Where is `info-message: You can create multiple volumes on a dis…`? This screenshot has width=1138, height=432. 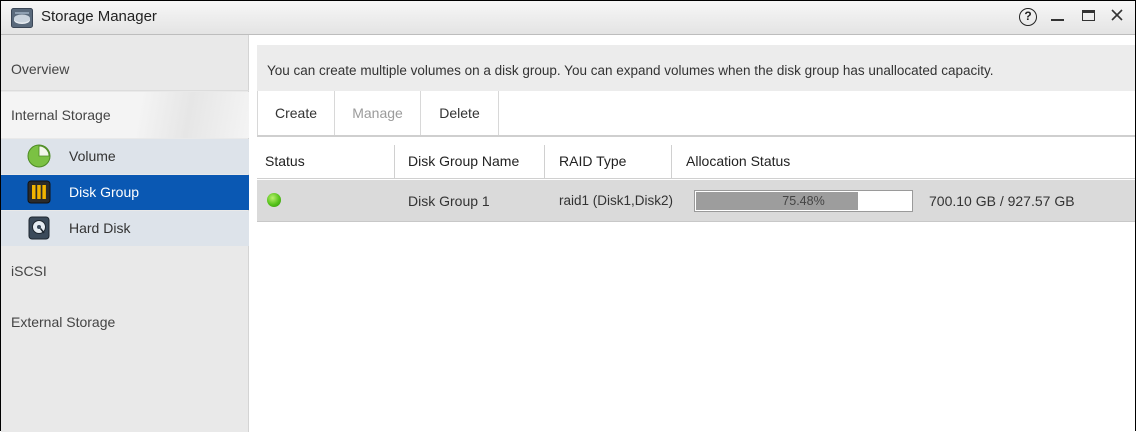 info-message: You can create multiple volumes on a dis… is located at coordinates (696, 68).